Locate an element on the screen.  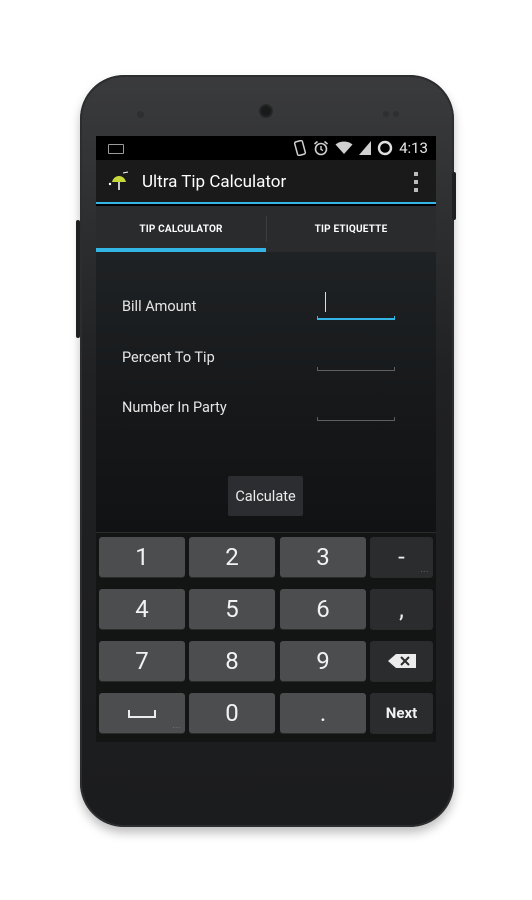
tab-bar: TIP CALCULATOR TIP ETIQUETTE is located at coordinates (266, 229).